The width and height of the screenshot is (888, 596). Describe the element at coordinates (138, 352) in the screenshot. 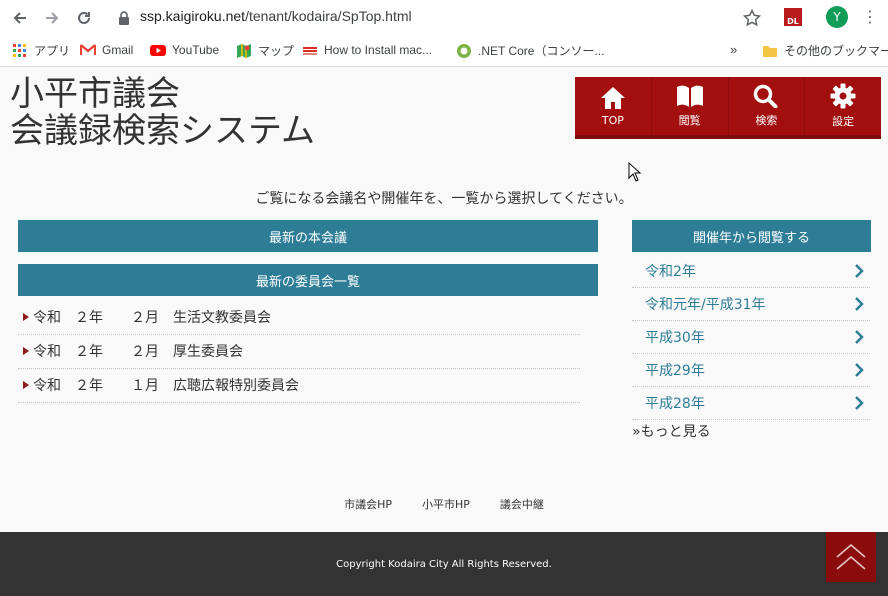

I see `committee-item-label: 令和 ２年 ２月 厚生委員会` at that location.